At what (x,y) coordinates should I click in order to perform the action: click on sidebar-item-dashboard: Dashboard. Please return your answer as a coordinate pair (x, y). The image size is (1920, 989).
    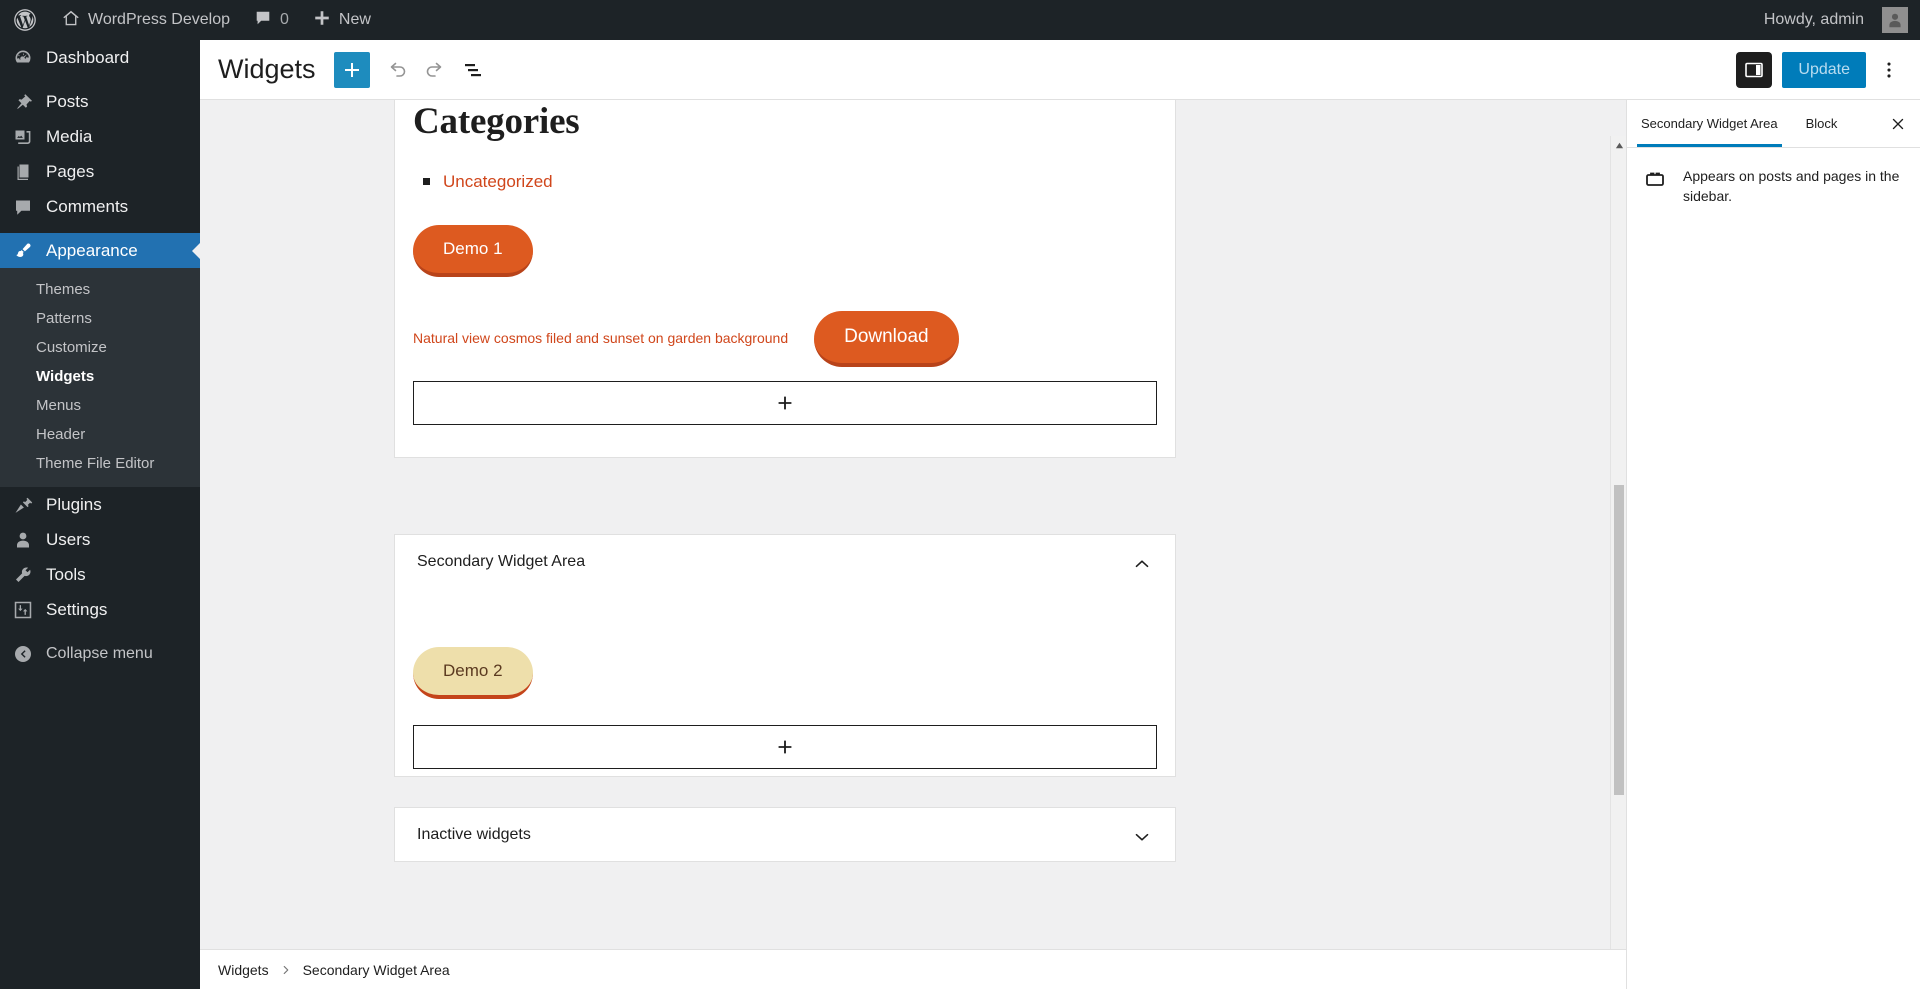
    Looking at the image, I should click on (100, 57).